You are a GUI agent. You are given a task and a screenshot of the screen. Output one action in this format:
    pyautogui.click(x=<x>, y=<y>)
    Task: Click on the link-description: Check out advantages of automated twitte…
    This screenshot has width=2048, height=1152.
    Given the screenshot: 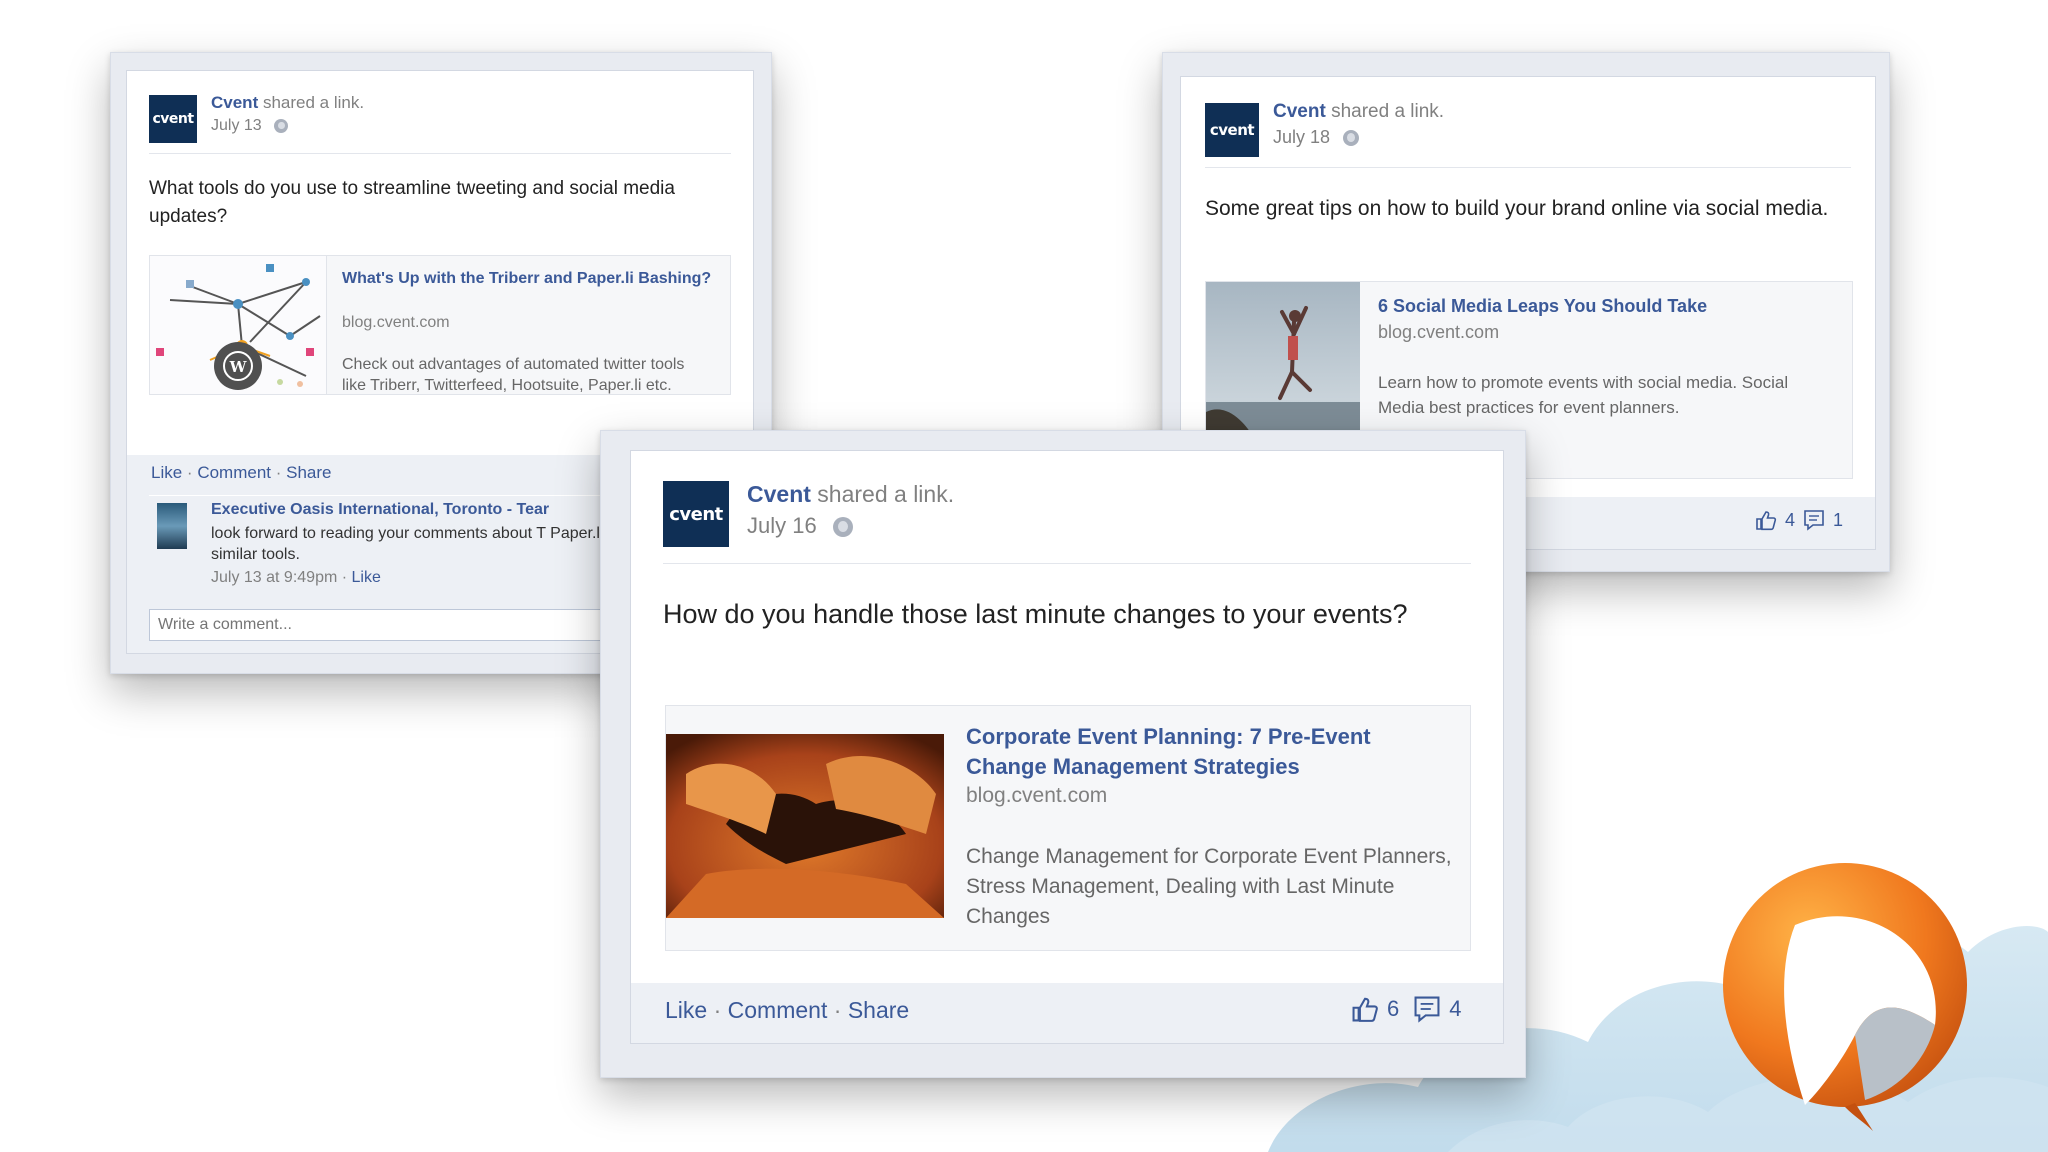 What is the action you would take?
    pyautogui.click(x=513, y=375)
    